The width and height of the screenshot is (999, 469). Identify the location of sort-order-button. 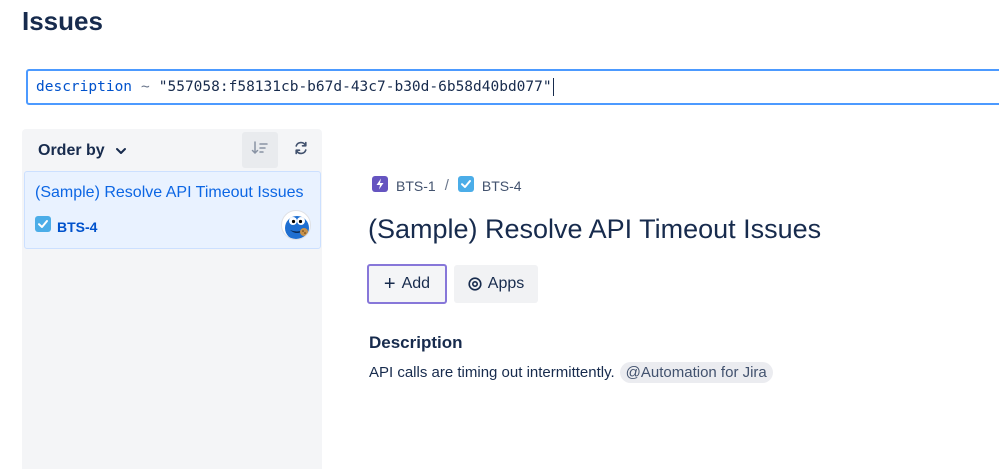
(260, 150).